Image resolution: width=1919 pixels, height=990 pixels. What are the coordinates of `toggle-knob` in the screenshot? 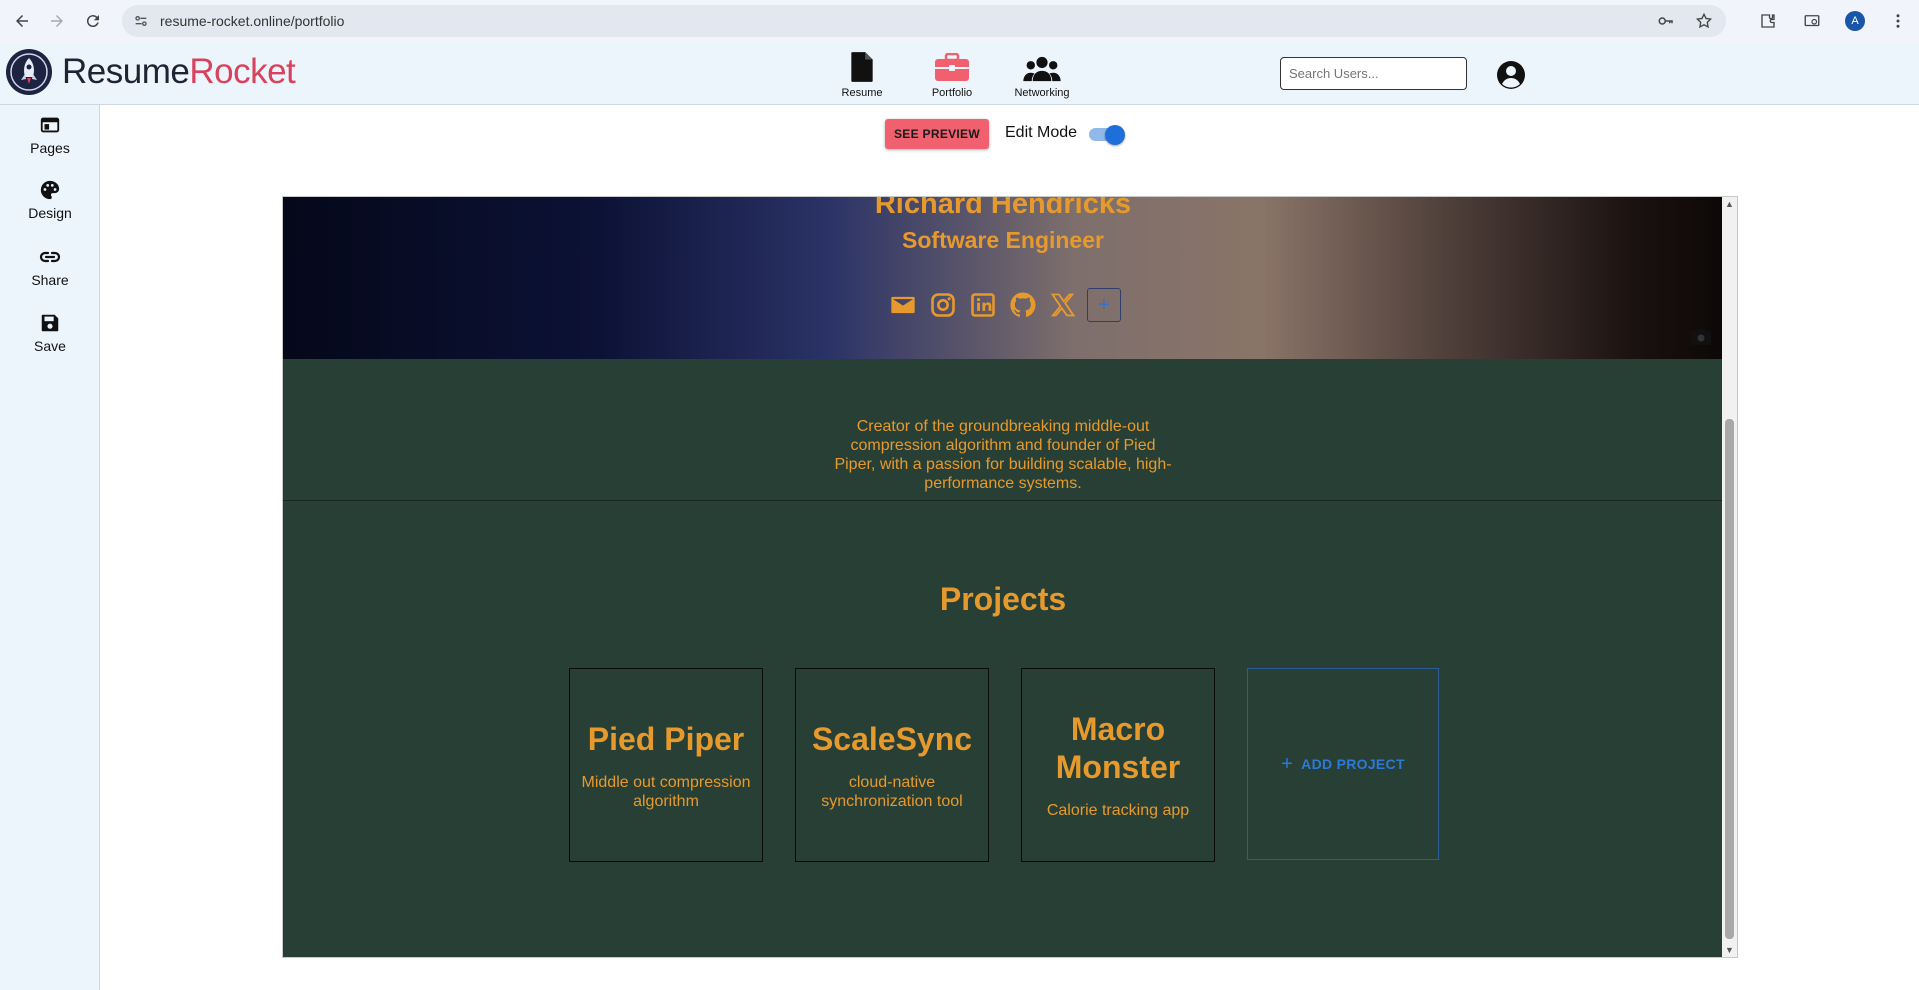 It's located at (1115, 135).